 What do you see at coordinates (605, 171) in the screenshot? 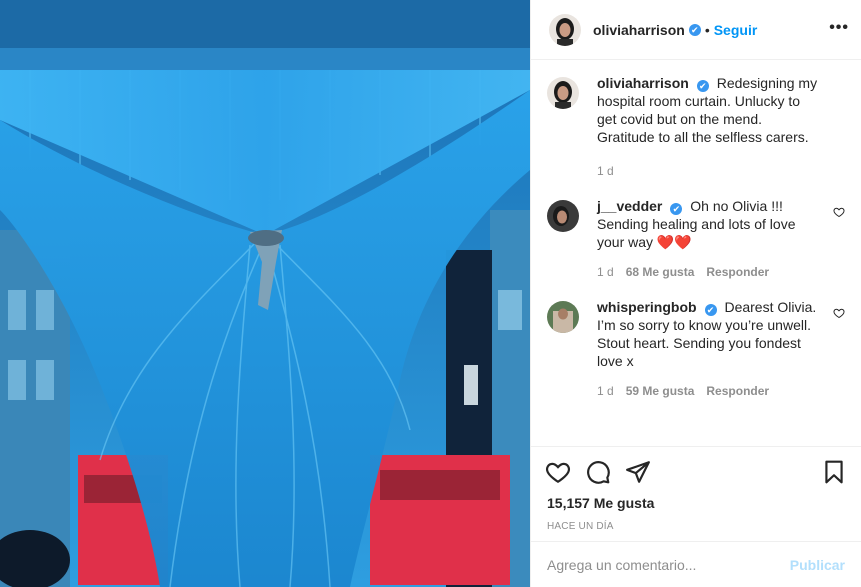
I see `caption-time: 1 d` at bounding box center [605, 171].